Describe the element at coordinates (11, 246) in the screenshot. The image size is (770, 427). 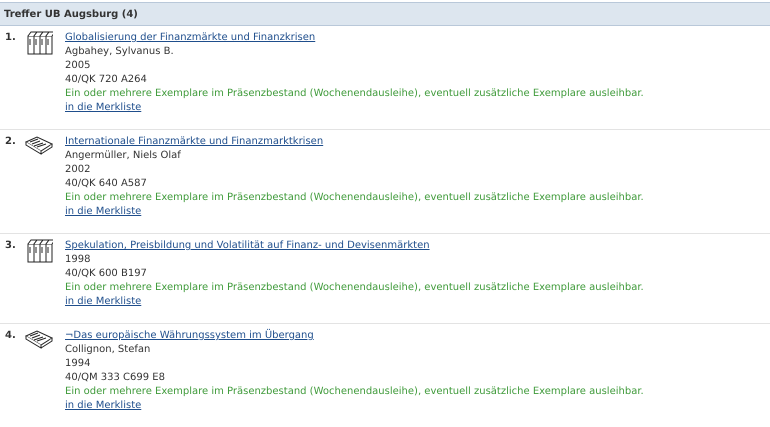
I see `result-number: 3.` at that location.